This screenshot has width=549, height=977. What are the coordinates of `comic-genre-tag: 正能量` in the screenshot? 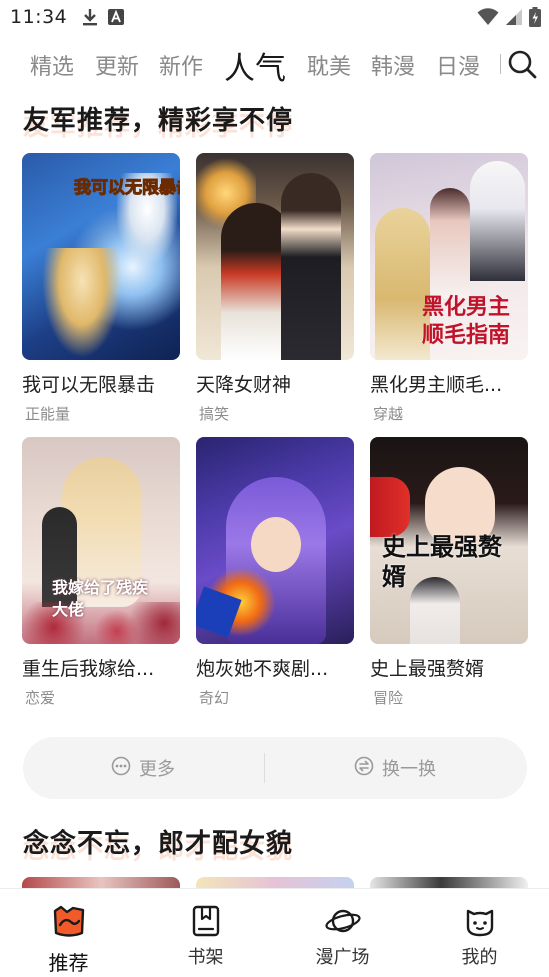 It's located at (48, 414).